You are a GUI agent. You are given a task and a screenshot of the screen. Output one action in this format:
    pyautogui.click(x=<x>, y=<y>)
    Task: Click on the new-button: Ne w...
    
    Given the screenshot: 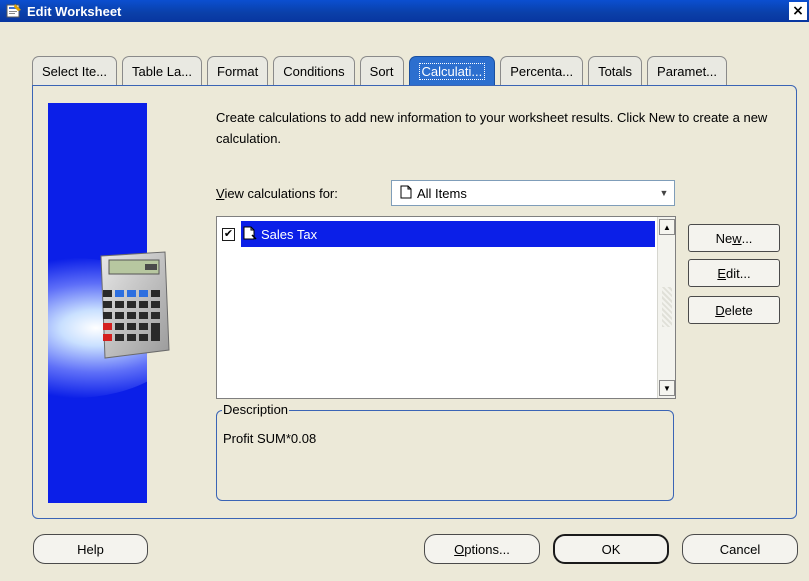 What is the action you would take?
    pyautogui.click(x=734, y=238)
    